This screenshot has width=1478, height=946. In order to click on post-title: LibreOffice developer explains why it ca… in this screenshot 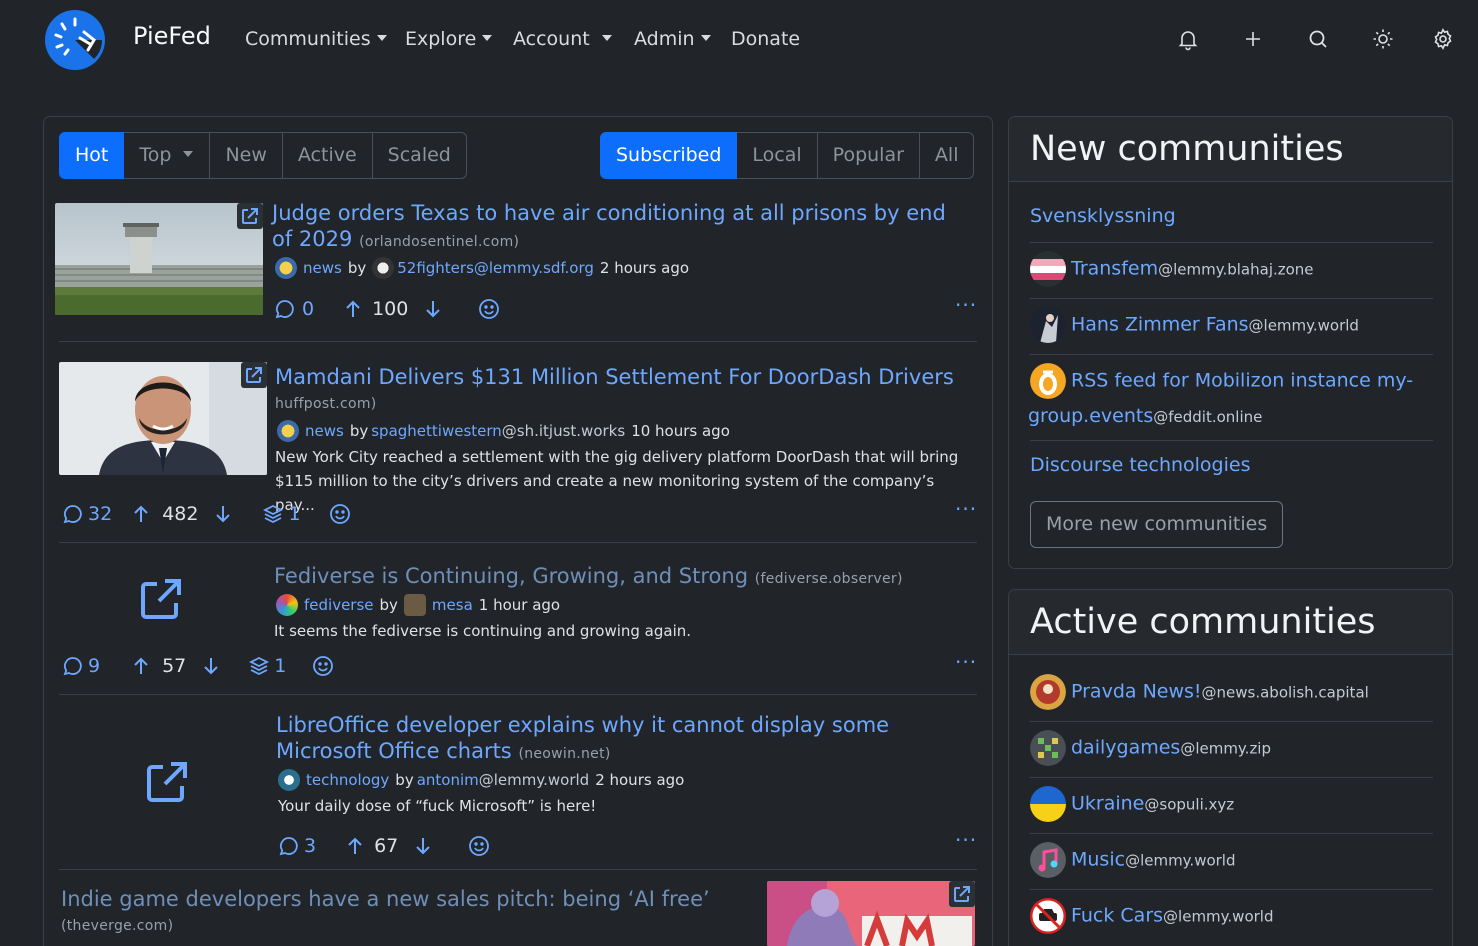, I will do `click(626, 739)`.